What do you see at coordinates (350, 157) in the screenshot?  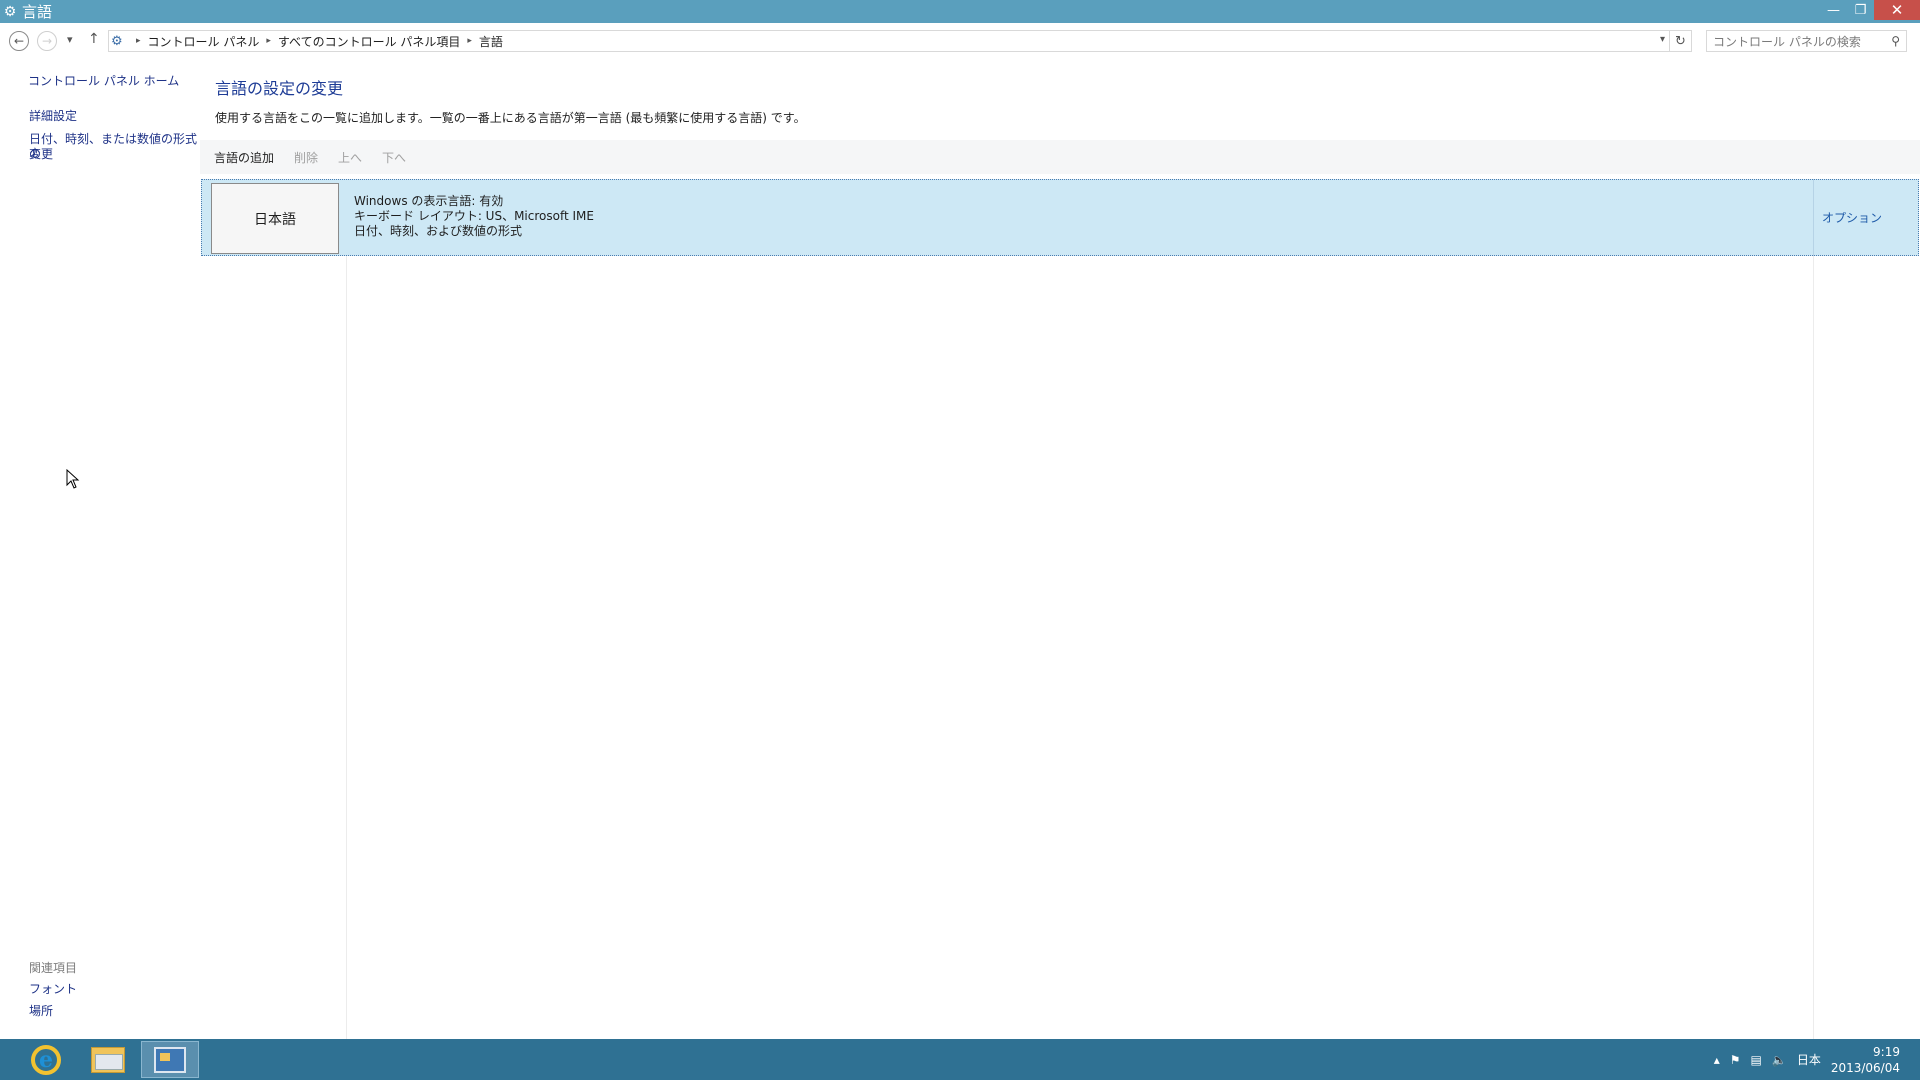 I see `move-up-button: 上へ` at bounding box center [350, 157].